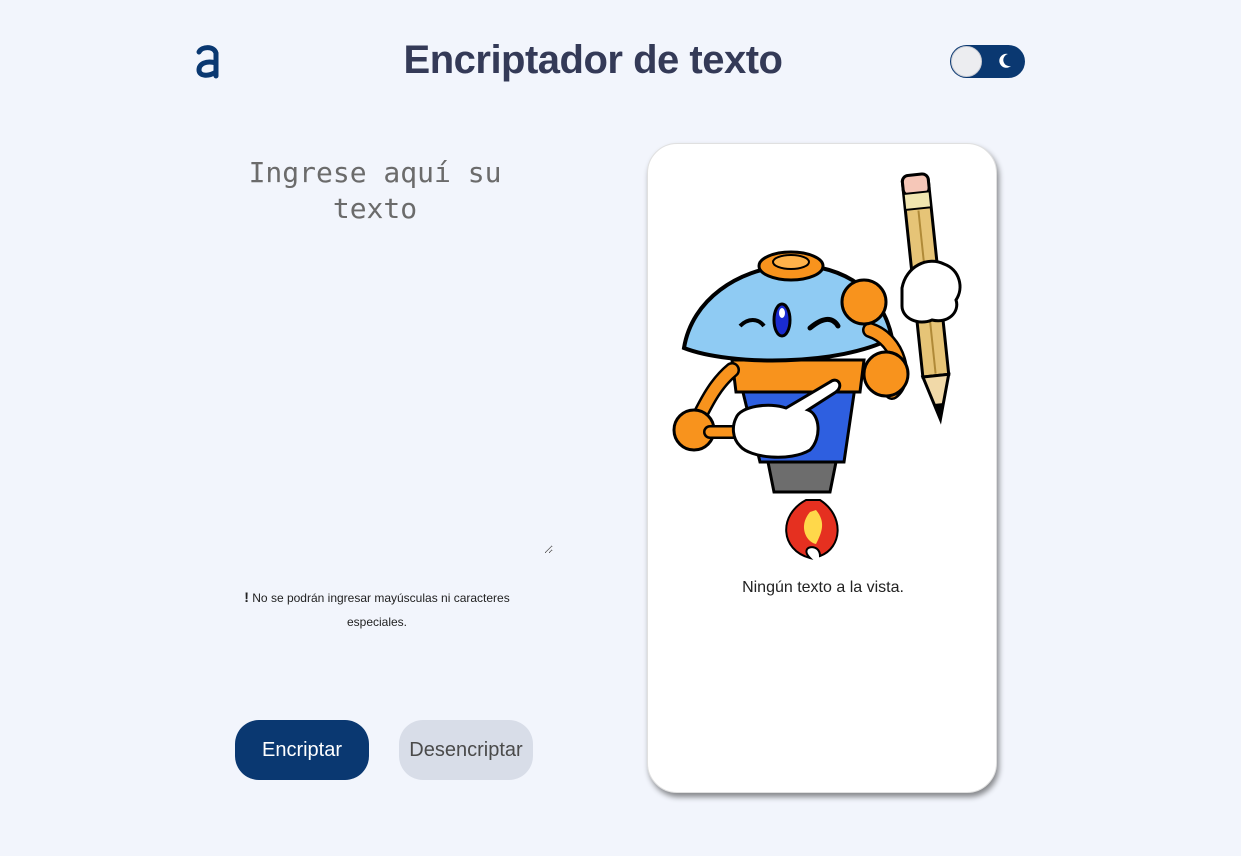 This screenshot has width=1241, height=856. Describe the element at coordinates (823, 587) in the screenshot. I see `empty-output-message: Ningún texto a la vista.` at that location.